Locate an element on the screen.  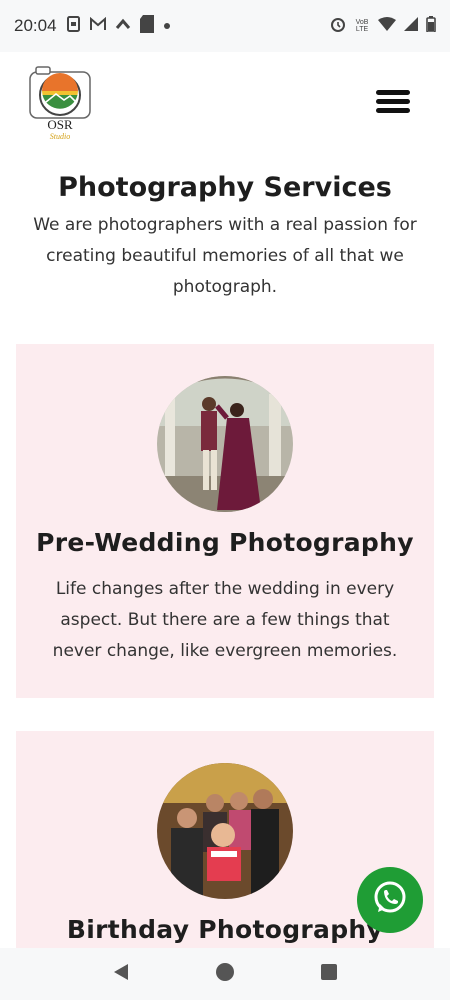
home-icon is located at coordinates (225, 974).